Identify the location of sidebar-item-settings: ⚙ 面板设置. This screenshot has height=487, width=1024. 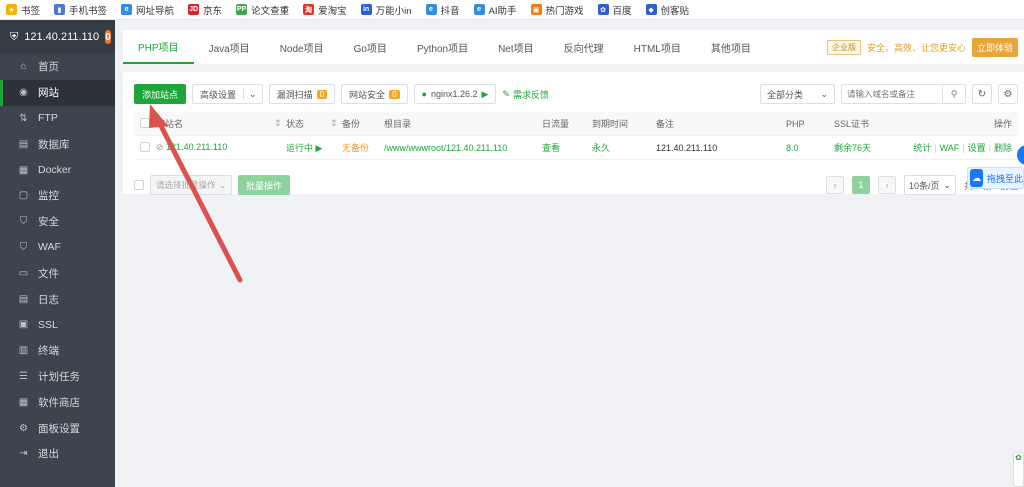
(57, 428).